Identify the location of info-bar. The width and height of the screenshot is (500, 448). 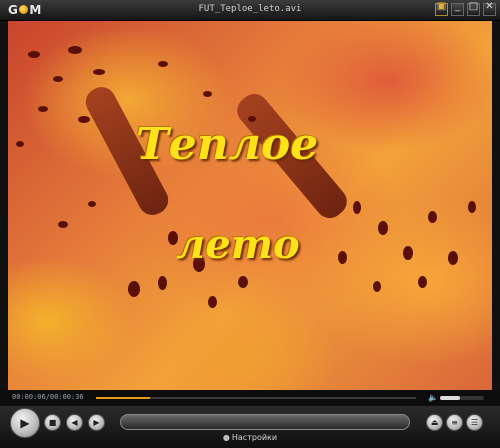
(265, 422).